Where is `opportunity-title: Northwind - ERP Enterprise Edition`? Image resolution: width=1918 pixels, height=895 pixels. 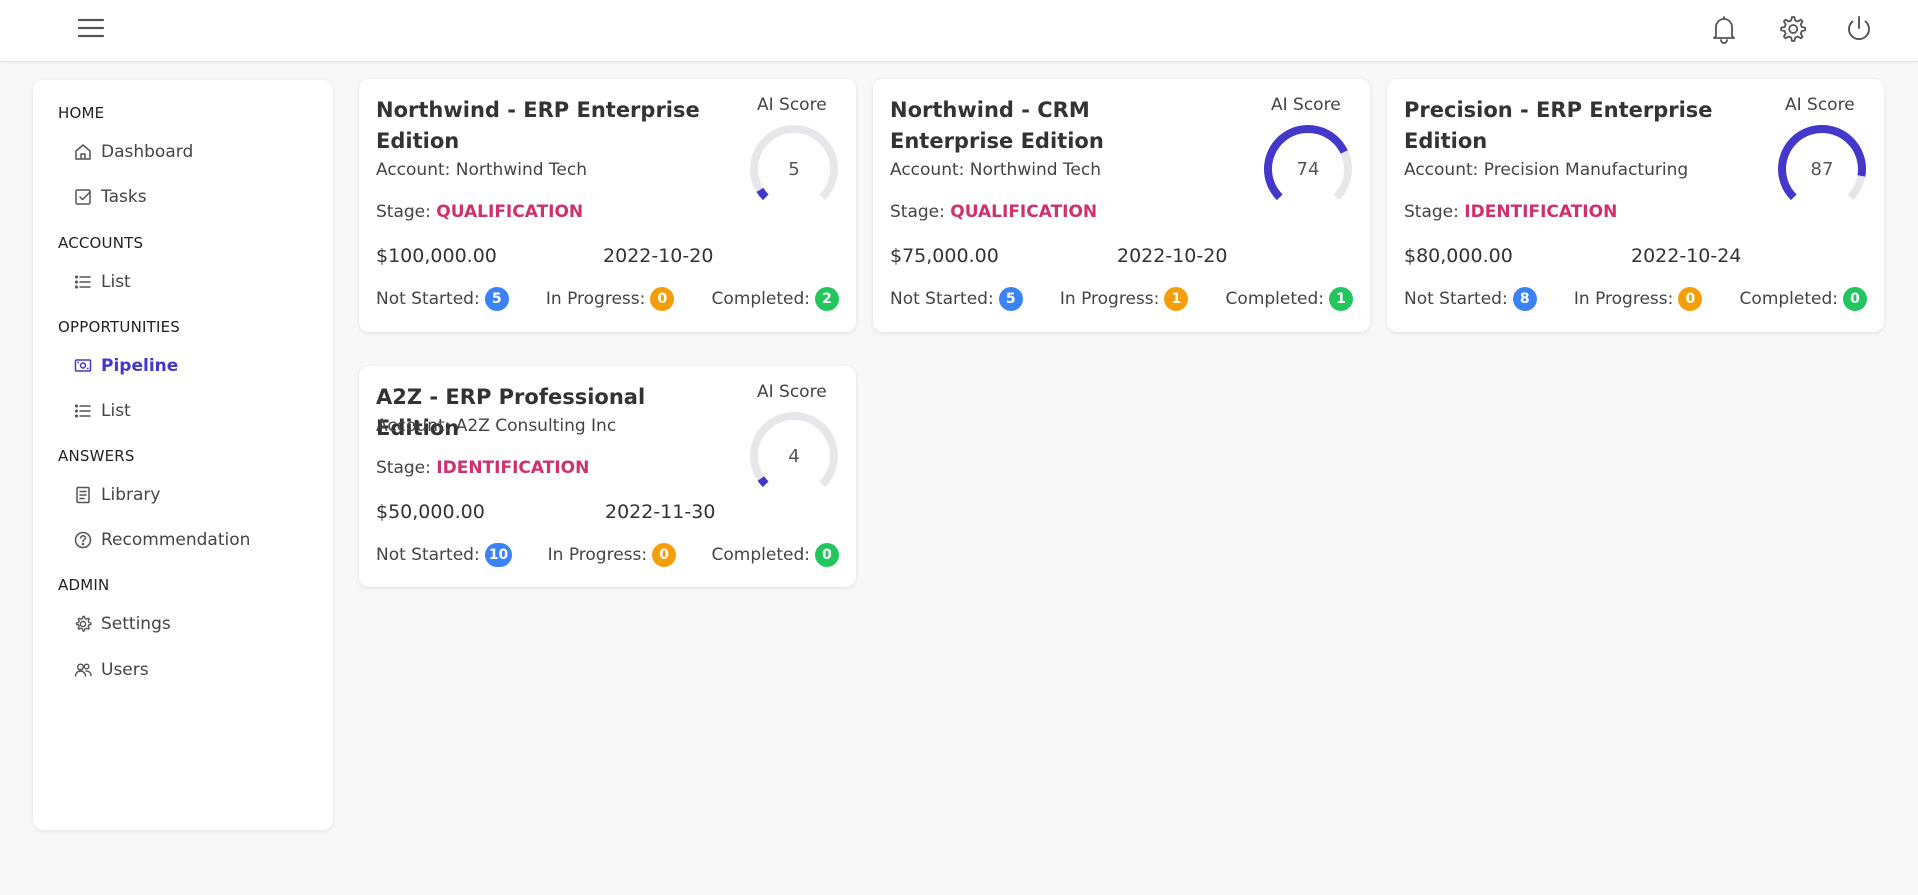 opportunity-title: Northwind - ERP Enterprise Edition is located at coordinates (538, 125).